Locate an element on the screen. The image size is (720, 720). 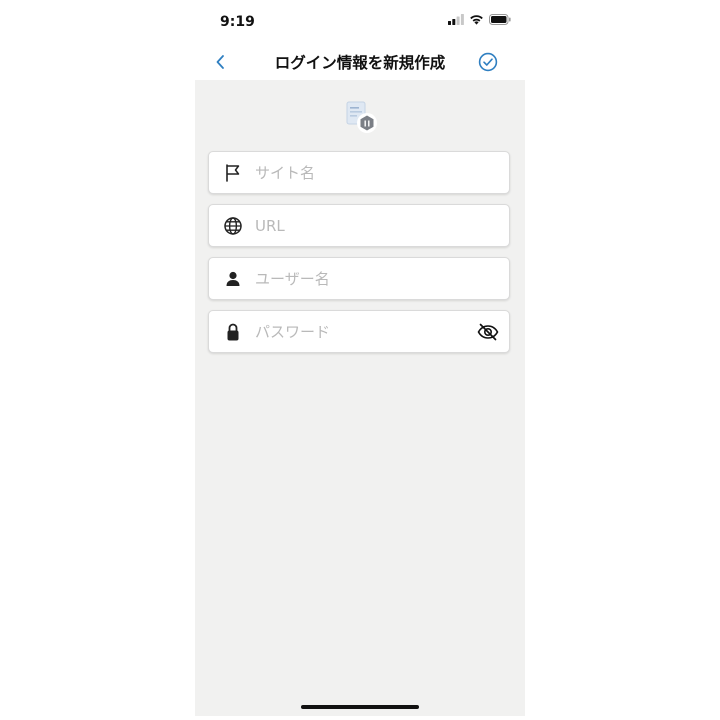
url-field is located at coordinates (359, 225).